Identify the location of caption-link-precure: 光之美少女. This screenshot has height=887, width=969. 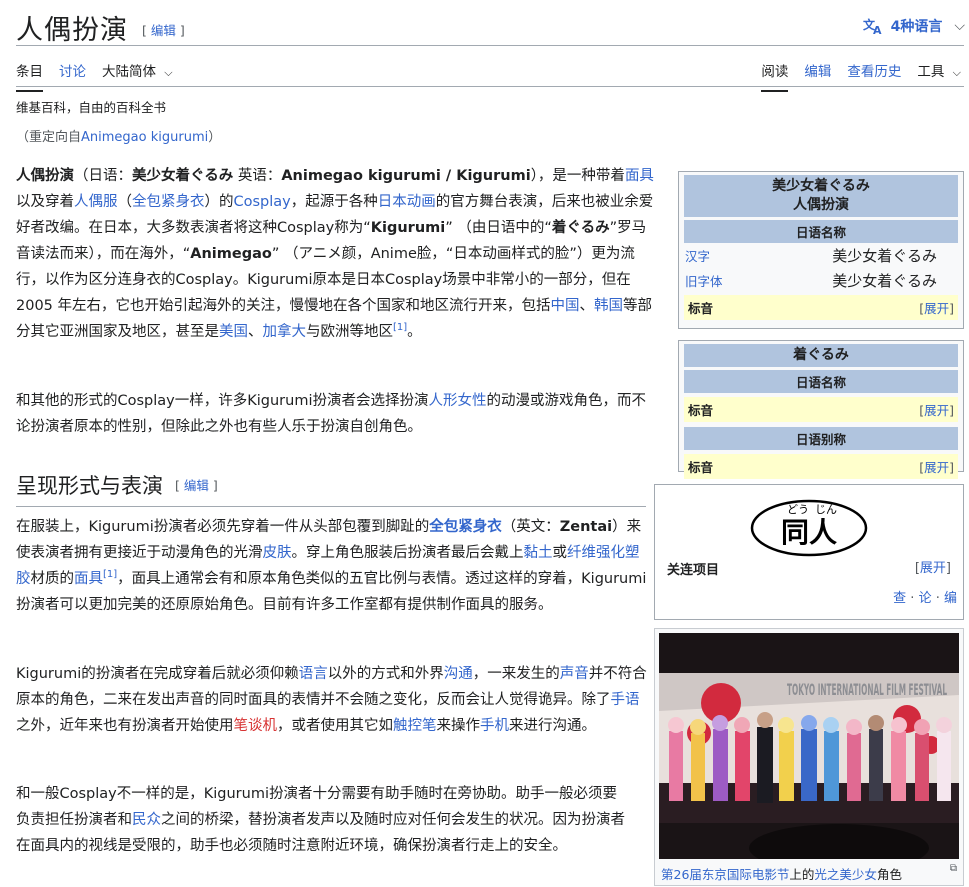
(845, 874).